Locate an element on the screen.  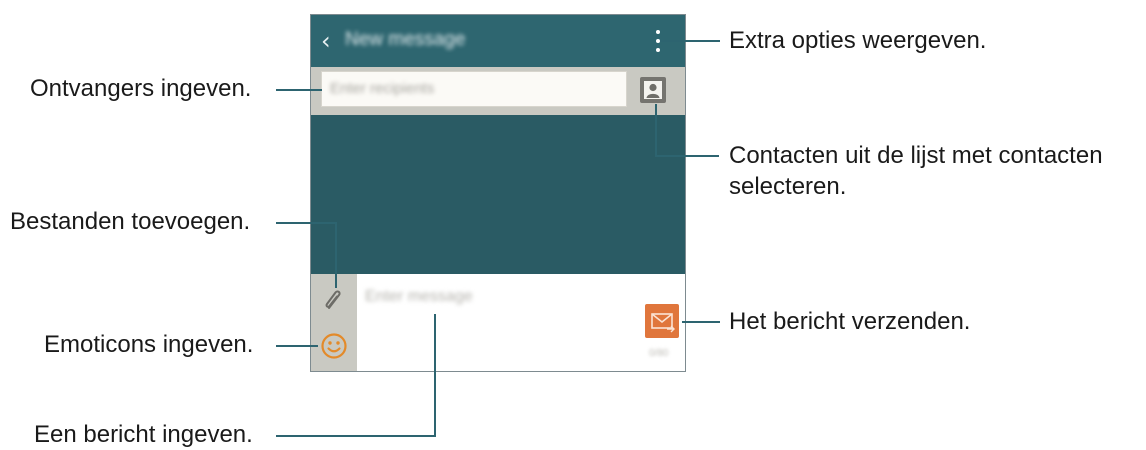
leader-send is located at coordinates (701, 322).